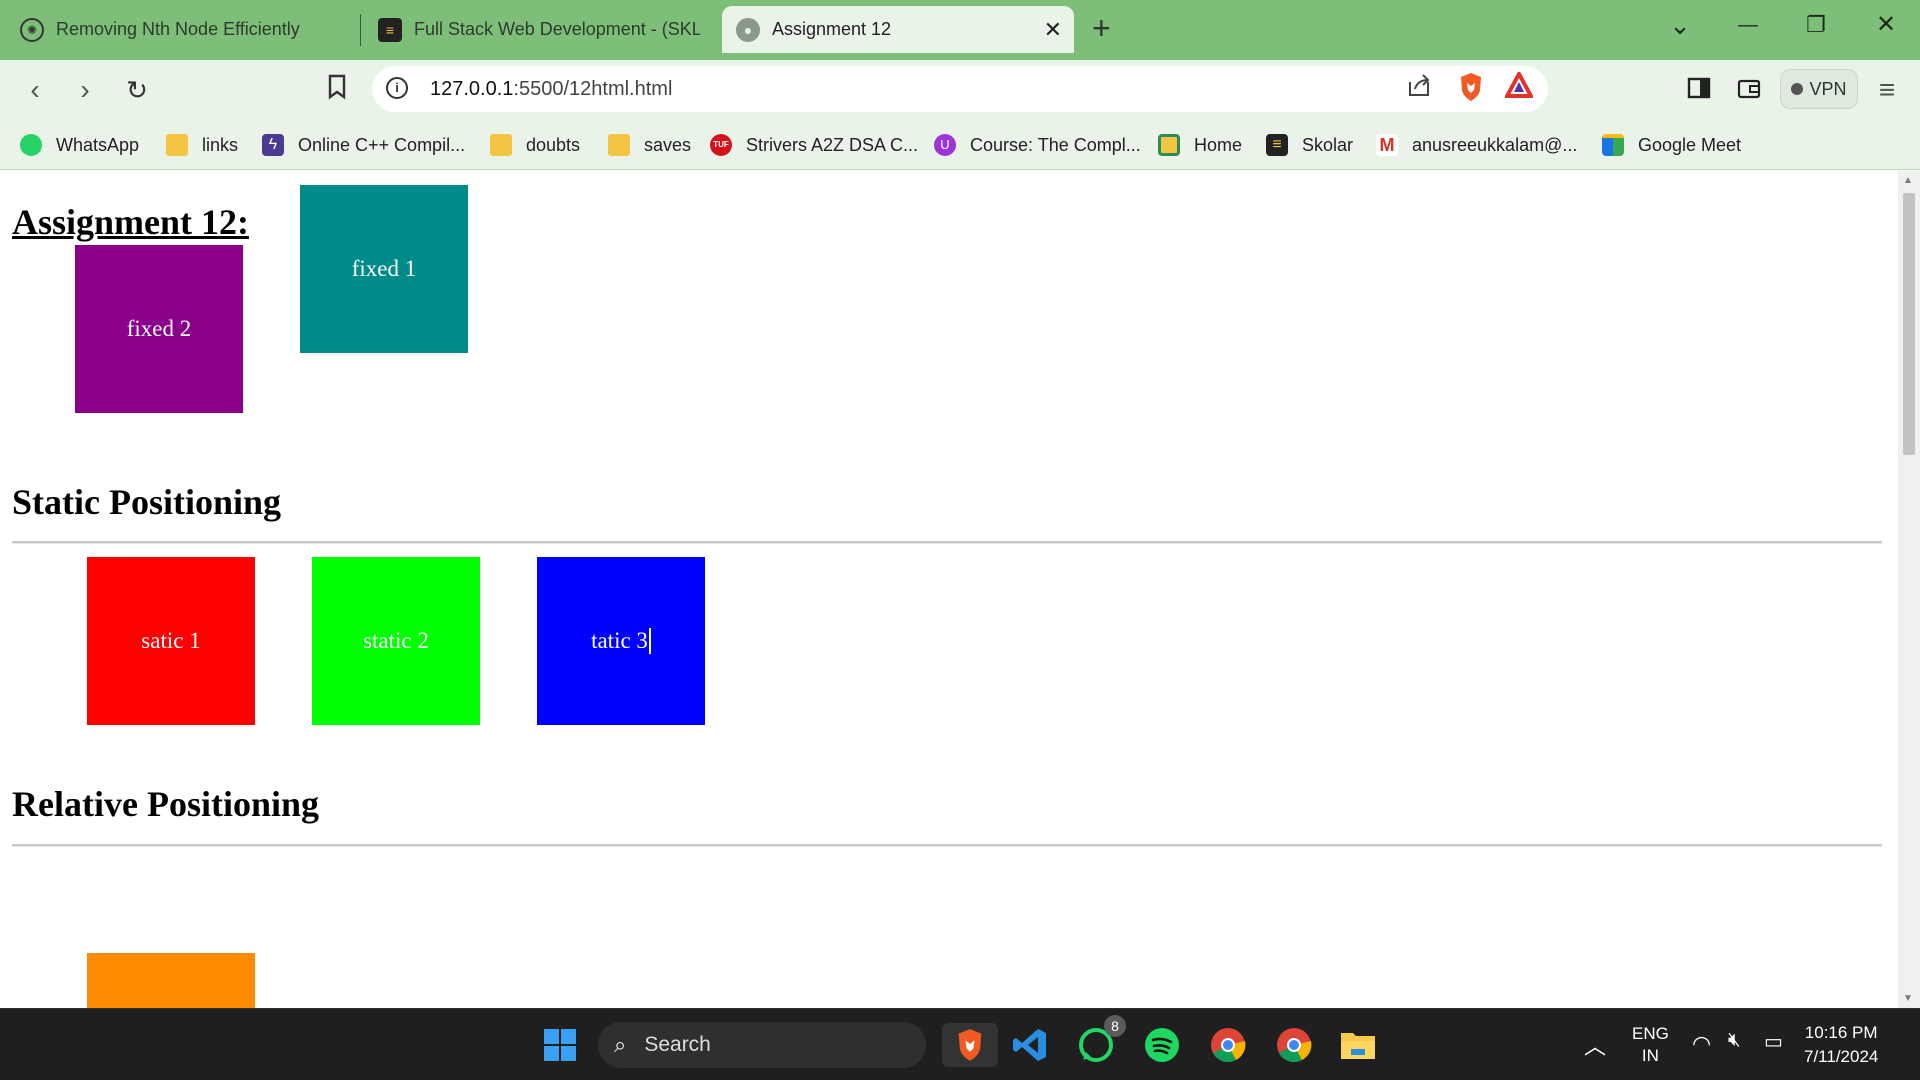 This screenshot has height=1080, width=1920. Describe the element at coordinates (945, 145) in the screenshot. I see `udemy-icon: U` at that location.